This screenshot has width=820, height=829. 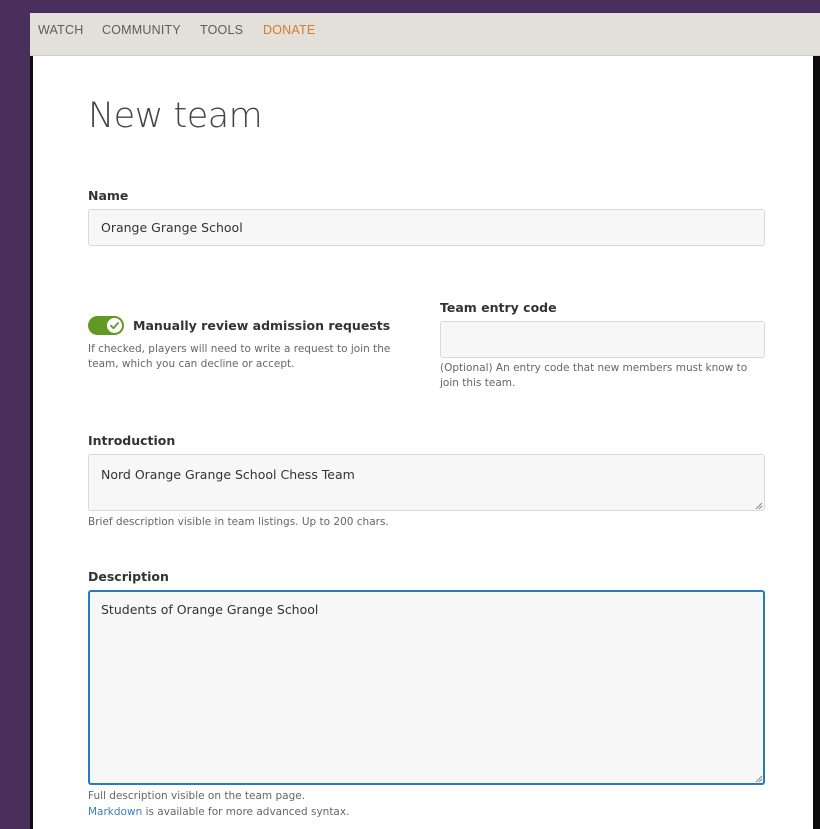 I want to click on markdown-link: Markdown, so click(x=115, y=812).